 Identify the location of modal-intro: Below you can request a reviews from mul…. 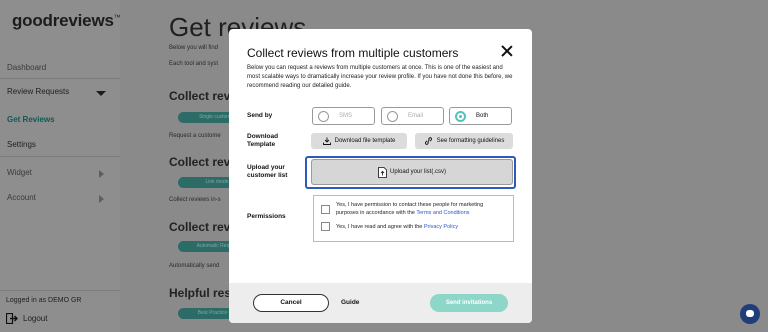
(380, 77).